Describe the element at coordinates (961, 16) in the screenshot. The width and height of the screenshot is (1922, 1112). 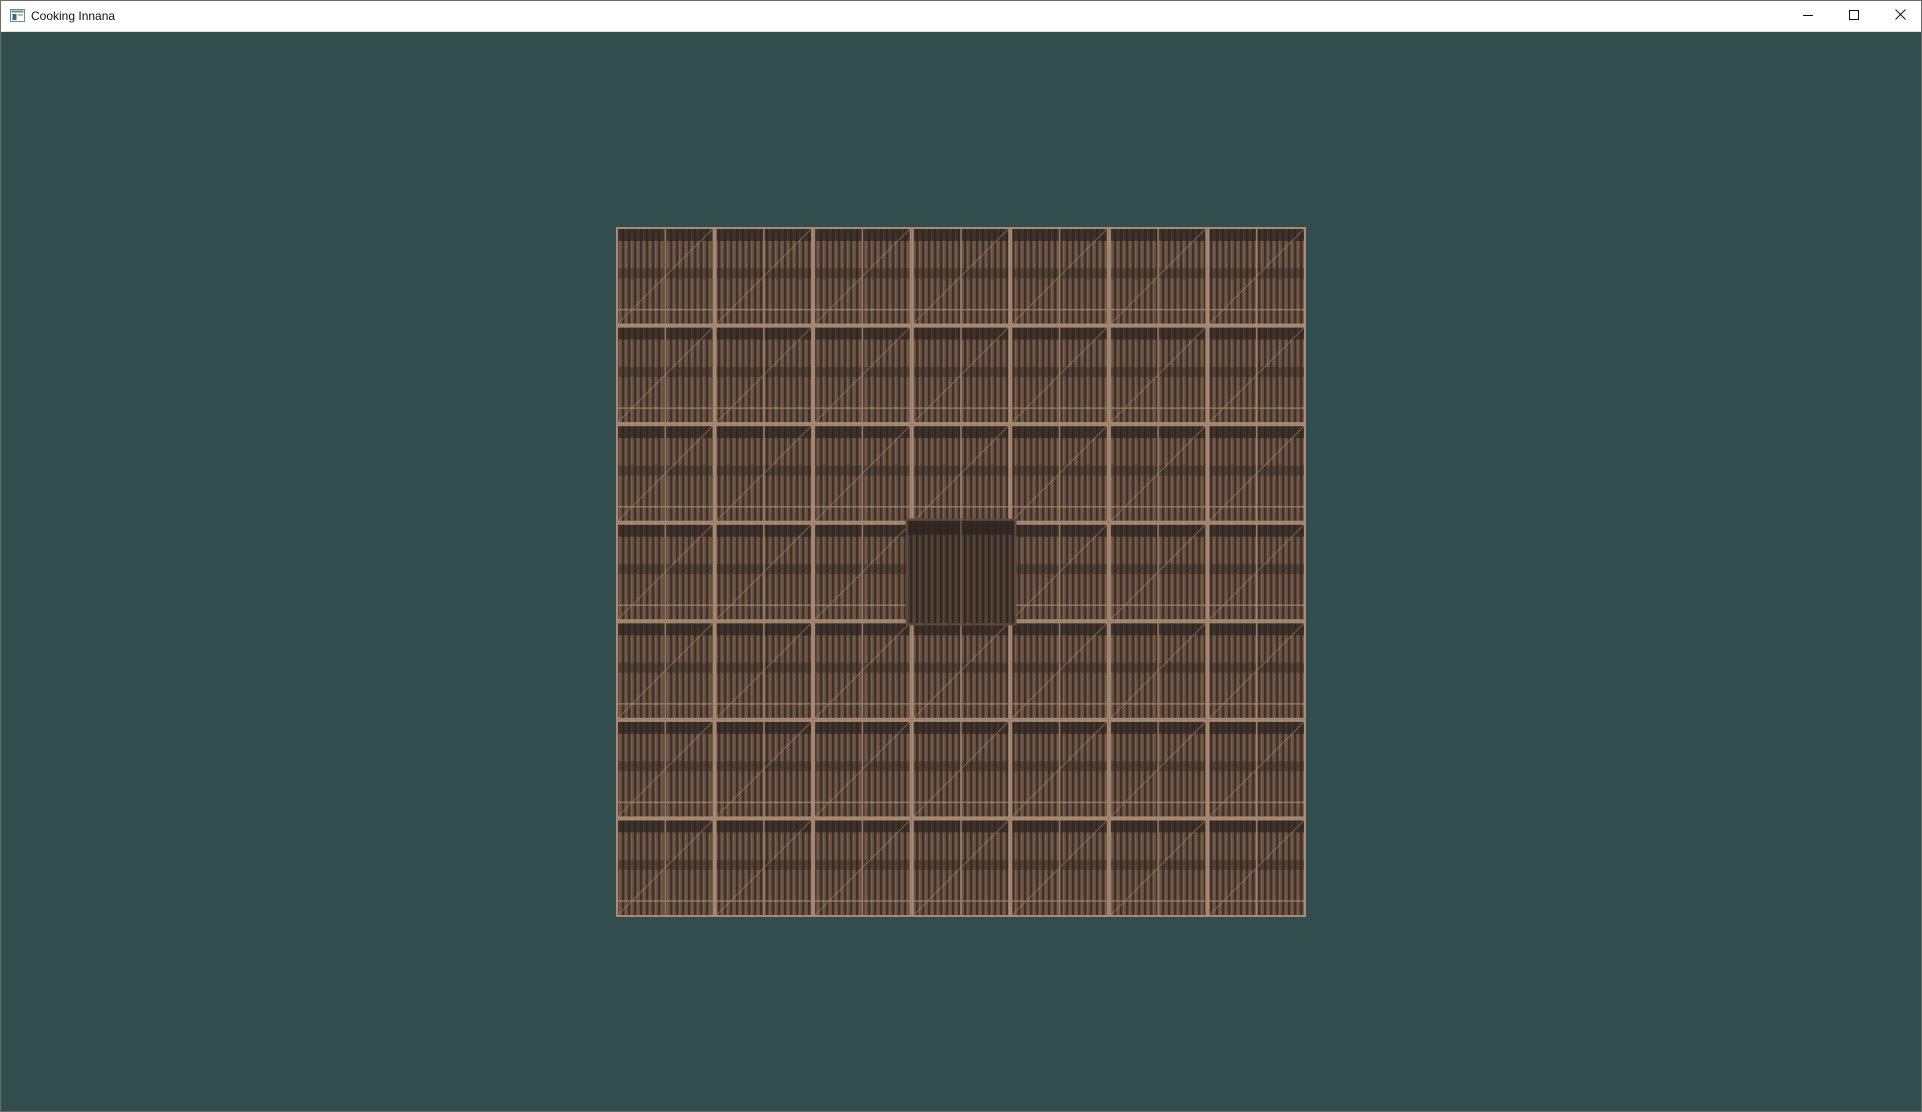
I see `title-bar: Cooking Innana` at that location.